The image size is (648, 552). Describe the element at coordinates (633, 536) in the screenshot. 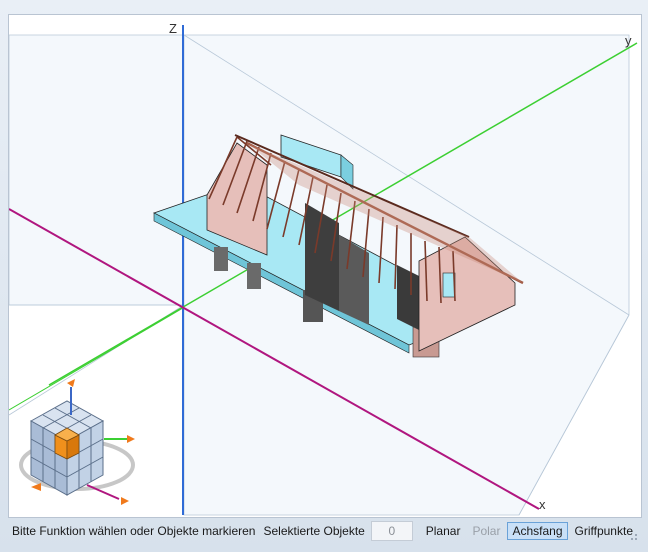

I see `resize-grip-icon` at that location.